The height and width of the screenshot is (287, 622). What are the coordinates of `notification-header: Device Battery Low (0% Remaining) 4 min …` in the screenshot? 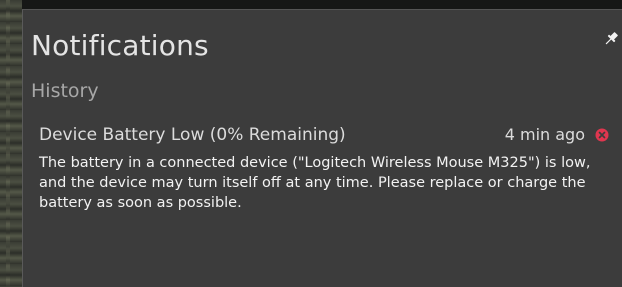 It's located at (328, 136).